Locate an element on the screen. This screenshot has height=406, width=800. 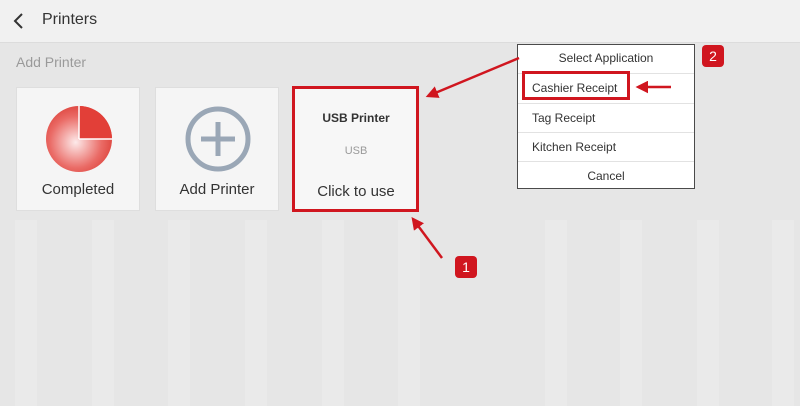
click-to-use-label: Click to use is located at coordinates (356, 191).